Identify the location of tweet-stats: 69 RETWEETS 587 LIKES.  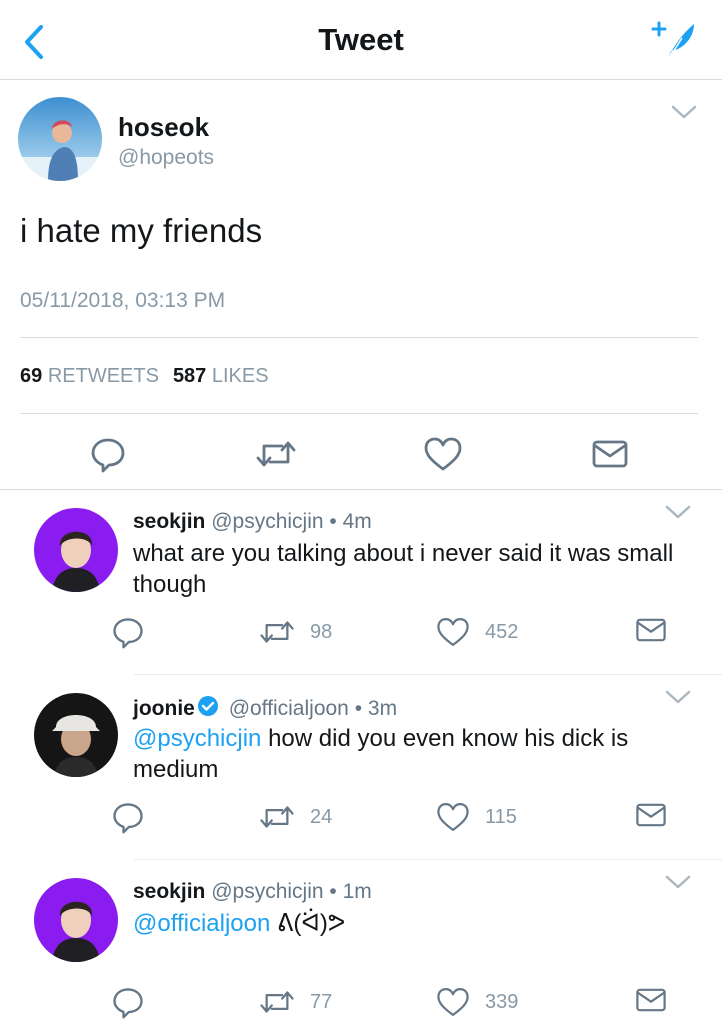
(144, 376).